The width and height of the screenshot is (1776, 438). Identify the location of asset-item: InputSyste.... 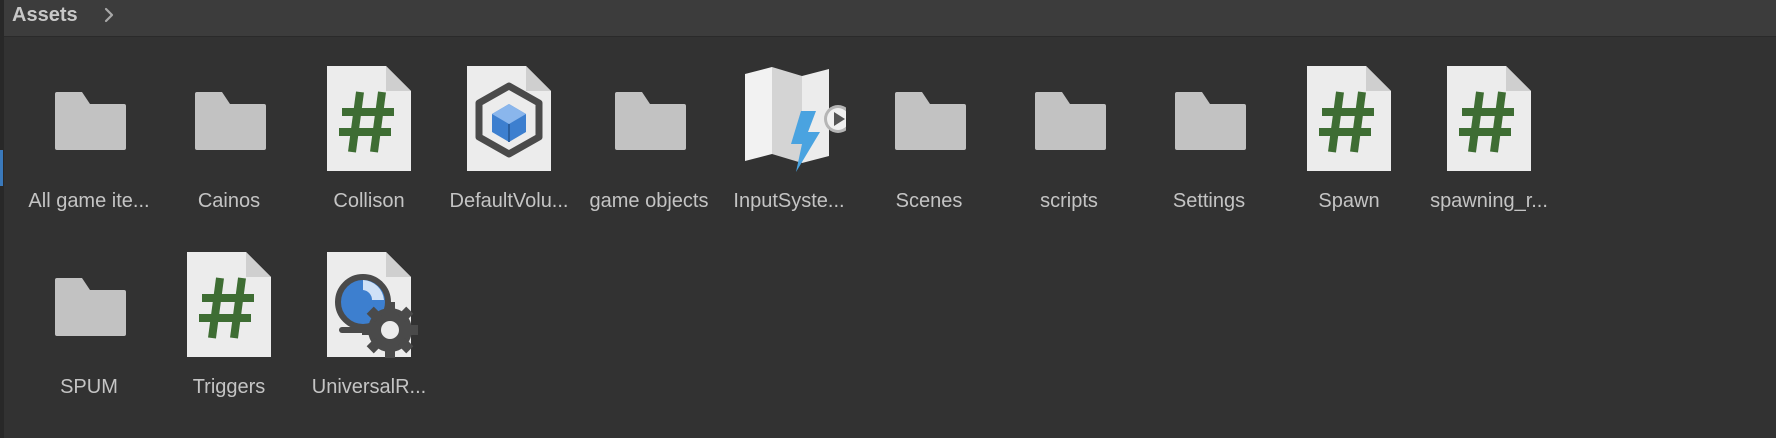
(789, 126).